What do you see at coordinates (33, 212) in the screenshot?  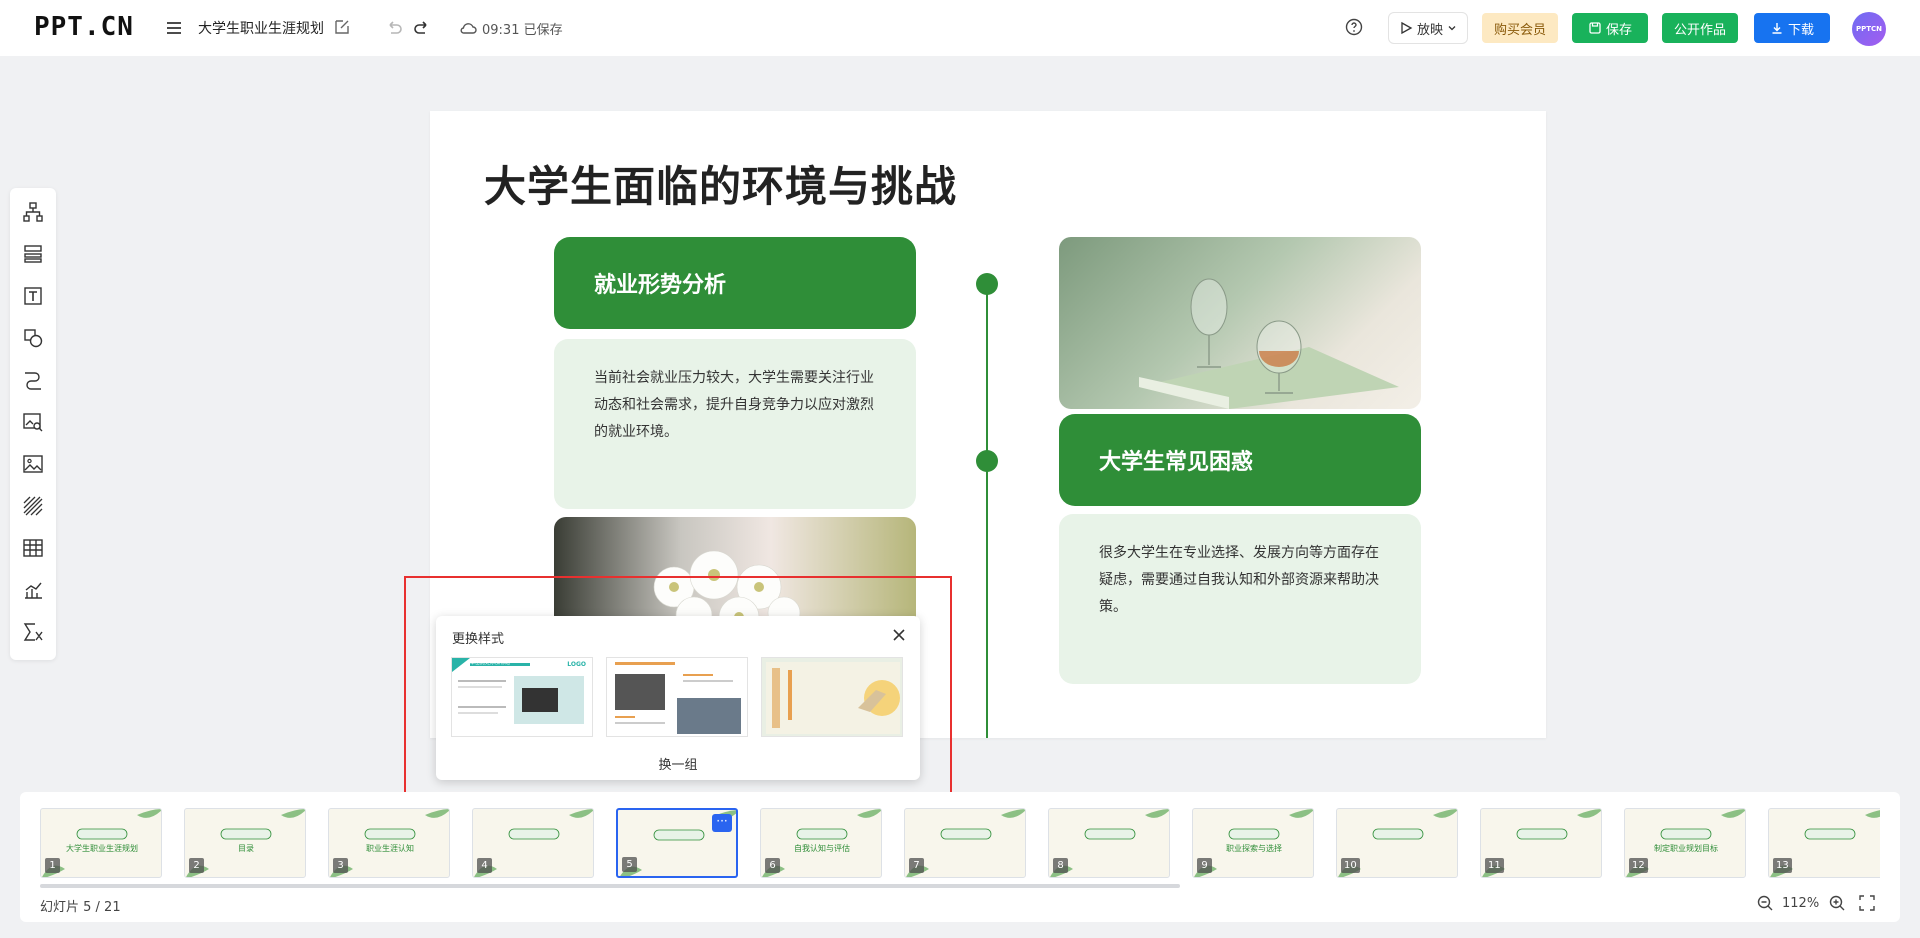 I see `org-chart-icon` at bounding box center [33, 212].